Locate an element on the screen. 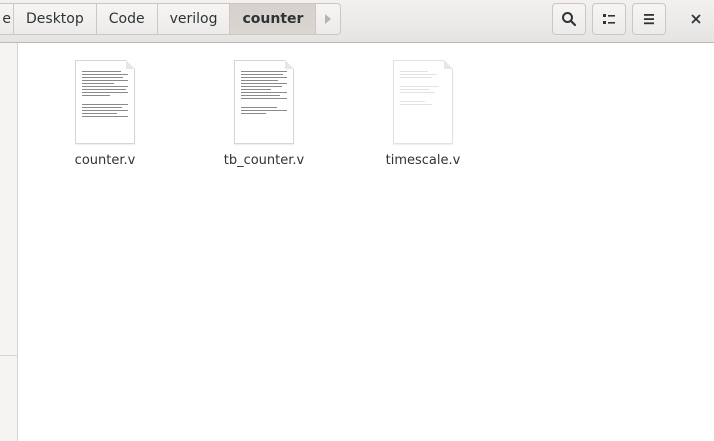 The image size is (714, 441). breadcrumb-item-counter: counter is located at coordinates (273, 19).